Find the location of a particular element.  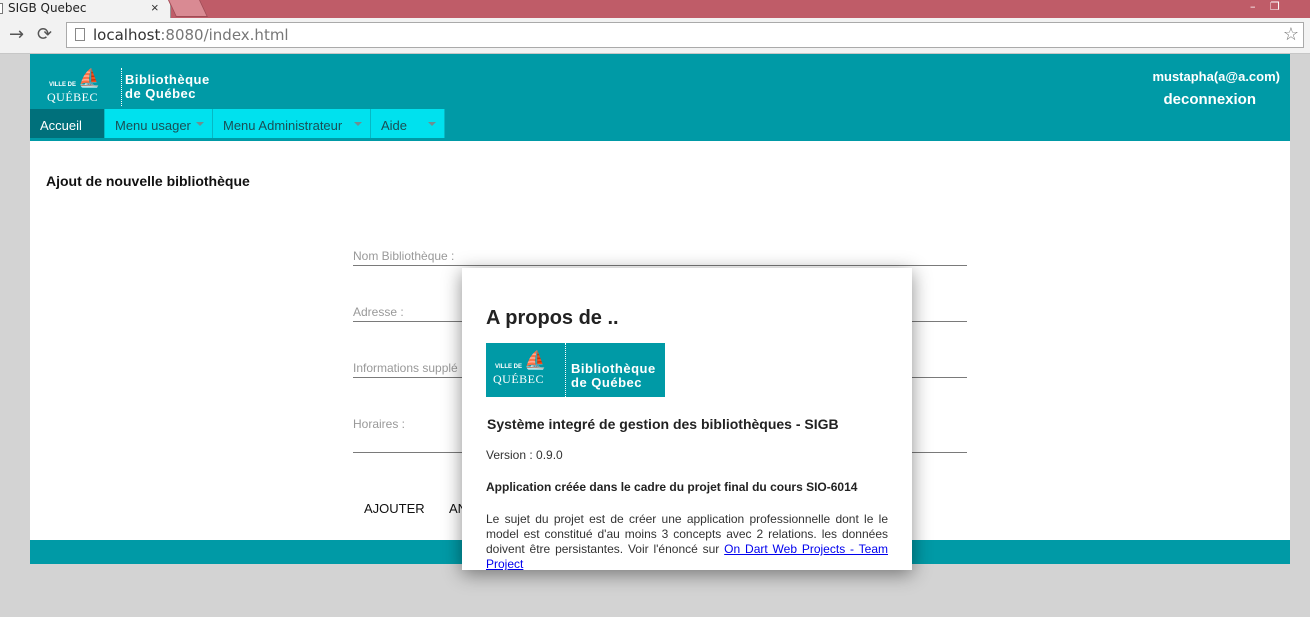

bookmark-star-icon: ☆ is located at coordinates (1291, 34).